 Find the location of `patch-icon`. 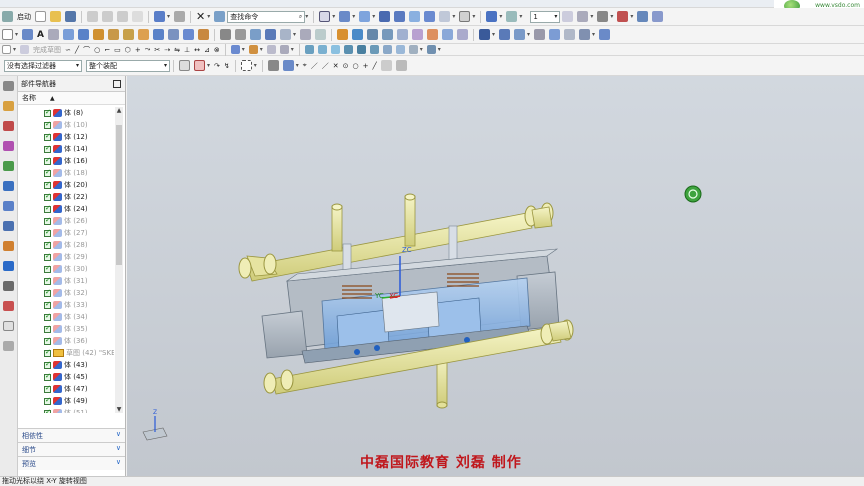

patch-icon is located at coordinates (520, 34).